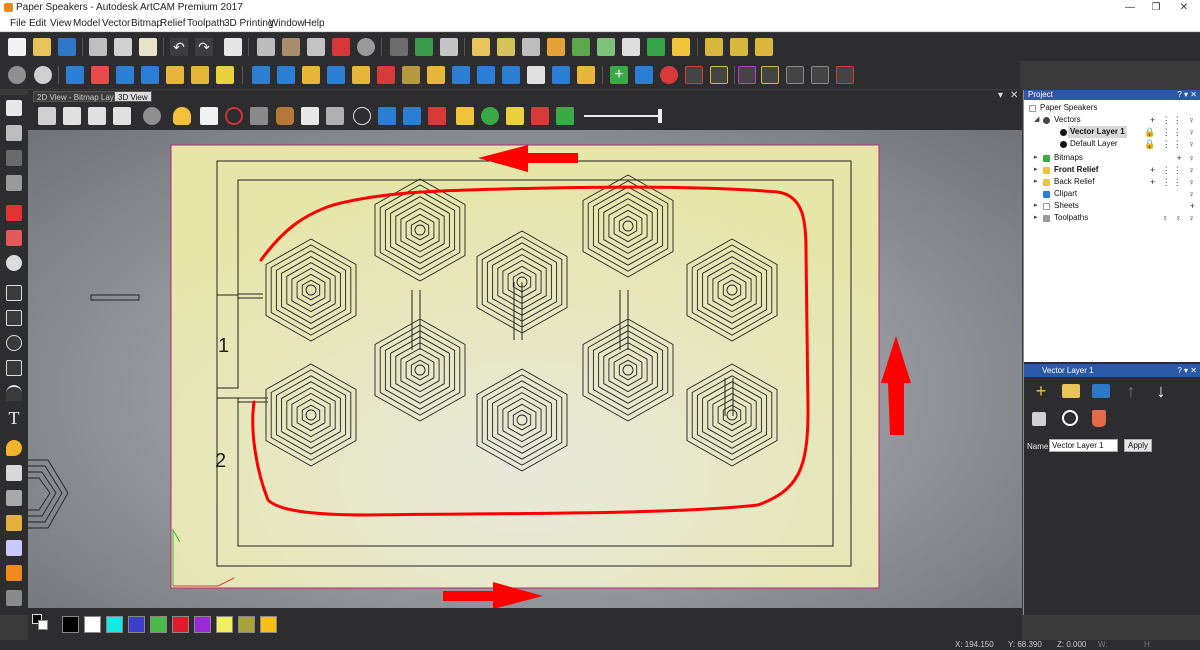 This screenshot has height=650, width=1200. What do you see at coordinates (14, 448) in the screenshot?
I see `drop-icon` at bounding box center [14, 448].